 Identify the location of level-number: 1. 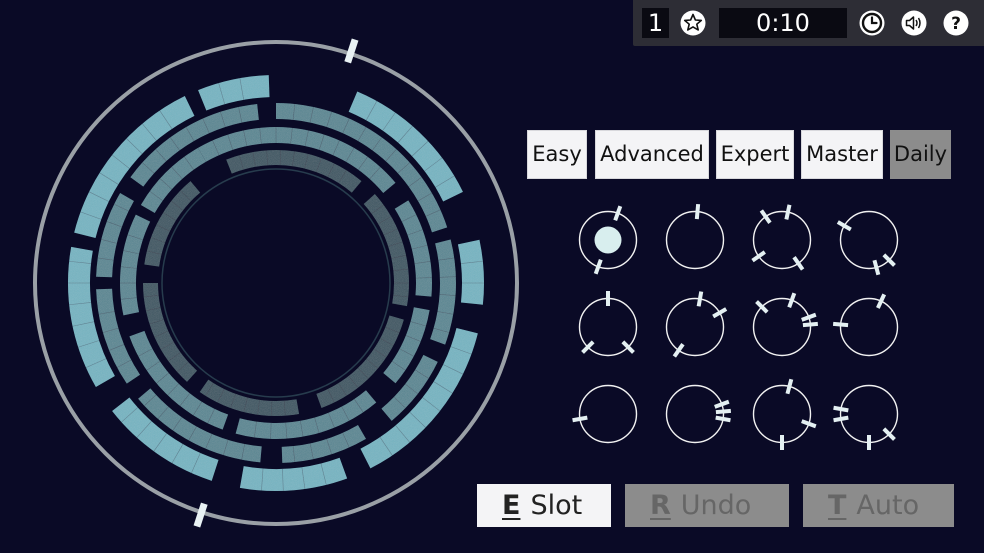
(655, 23).